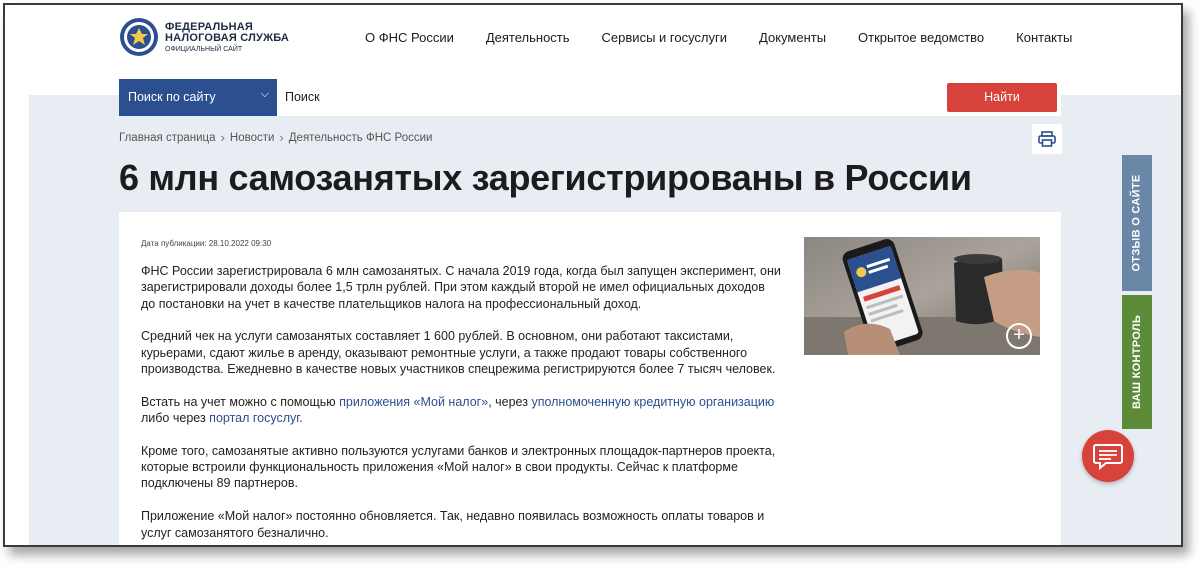 The height and width of the screenshot is (577, 1200). I want to click on phone-with-cup-photo, so click(922, 296).